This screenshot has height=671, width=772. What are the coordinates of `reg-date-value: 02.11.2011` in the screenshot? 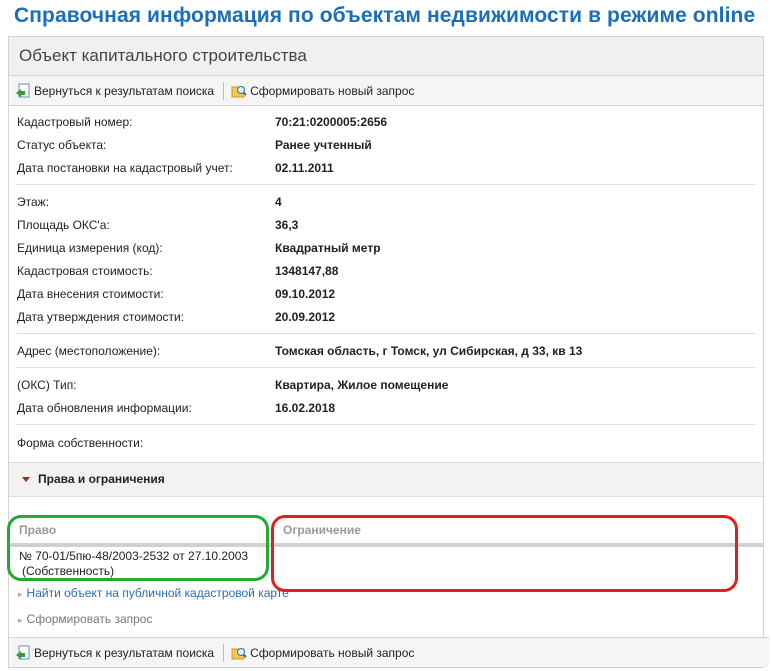 It's located at (304, 168).